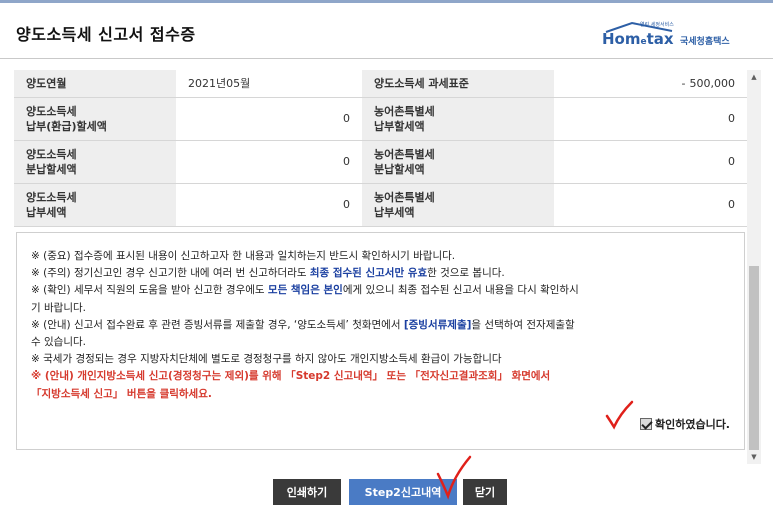 The image size is (773, 516). I want to click on notice-line-local-tax-button: 「지방소득세 신고」 버튼을 클릭하세요., so click(121, 393).